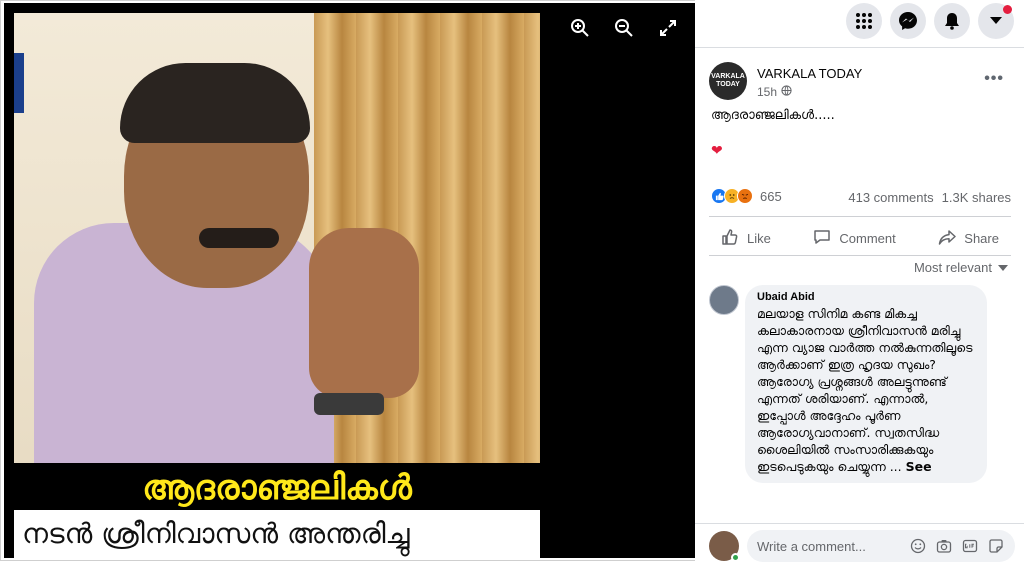 This screenshot has width=1024, height=562. I want to click on share-button: Share, so click(968, 238).